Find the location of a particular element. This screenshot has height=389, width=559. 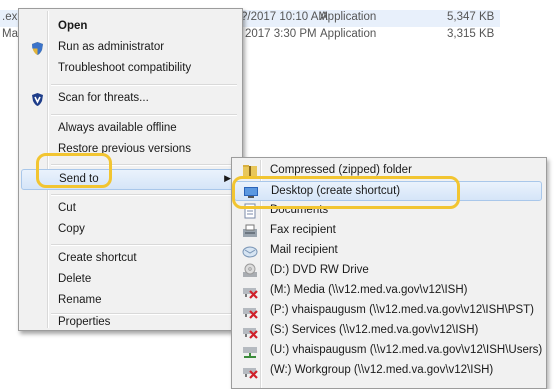

menu-item-properties: Properties is located at coordinates (130, 317).